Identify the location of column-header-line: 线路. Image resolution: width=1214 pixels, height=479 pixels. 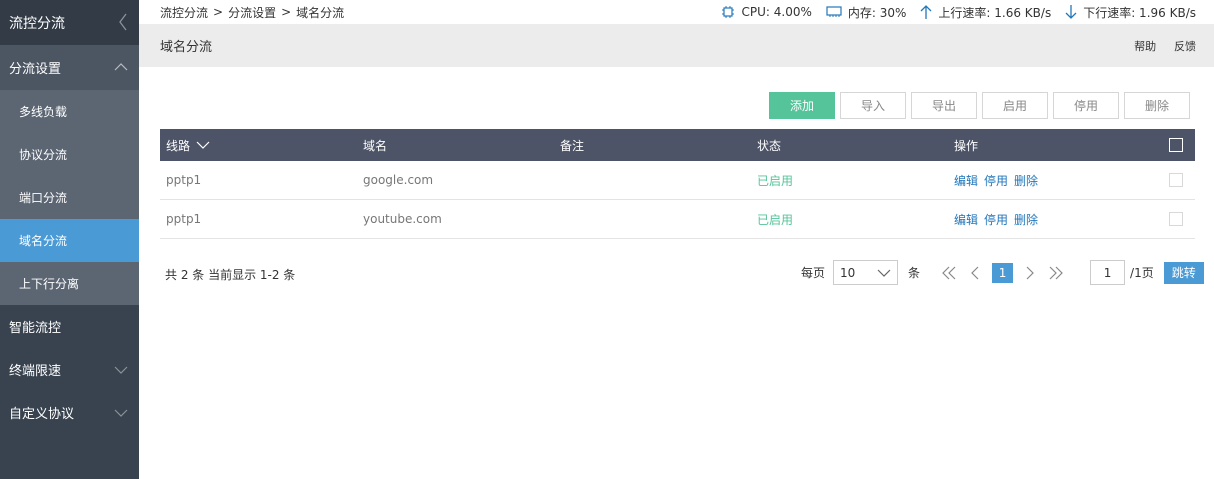
(258, 145).